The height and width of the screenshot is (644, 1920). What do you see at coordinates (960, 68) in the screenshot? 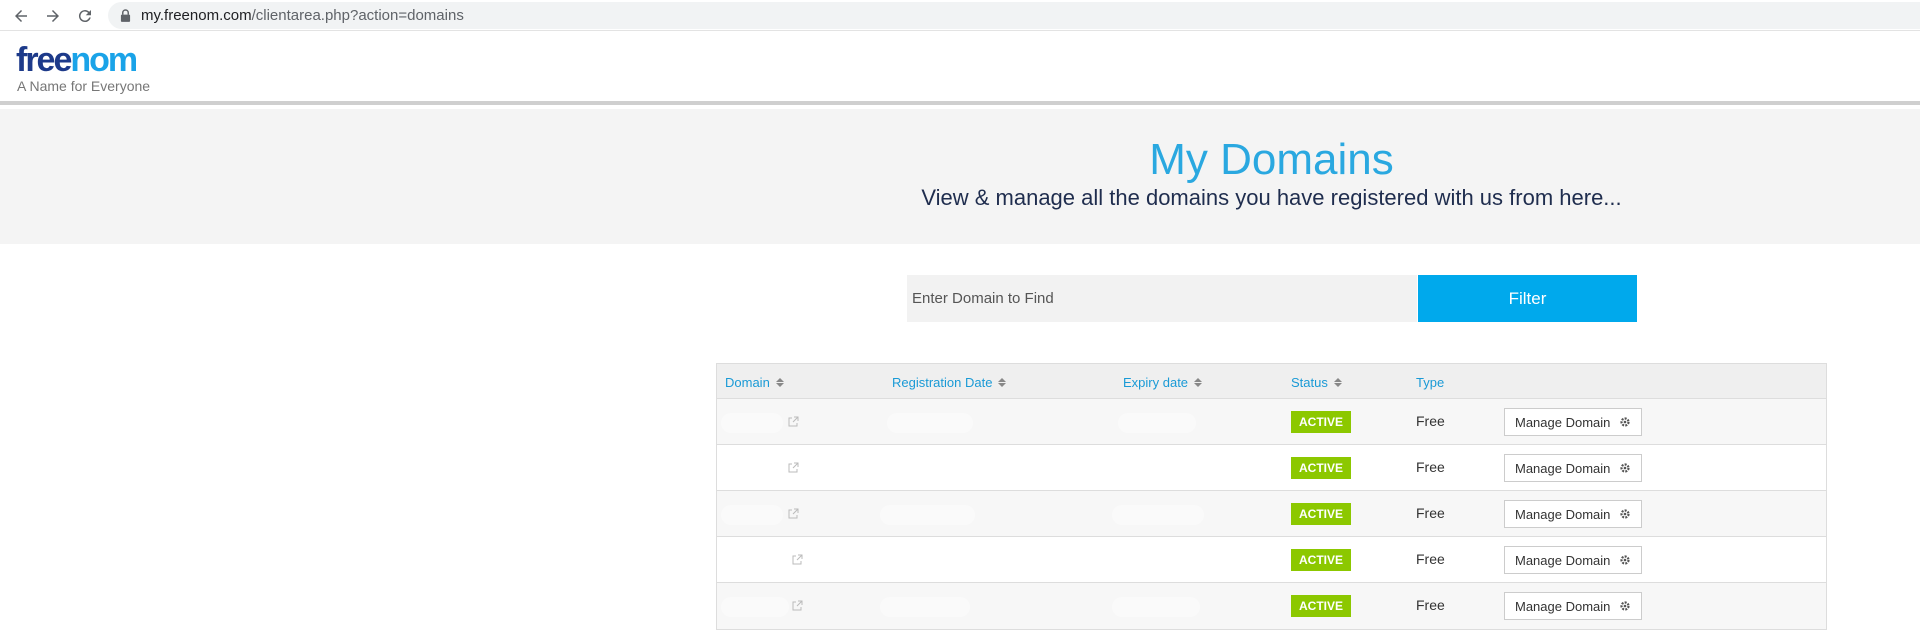
I see `site-header: freenom A Name for Everyone` at bounding box center [960, 68].